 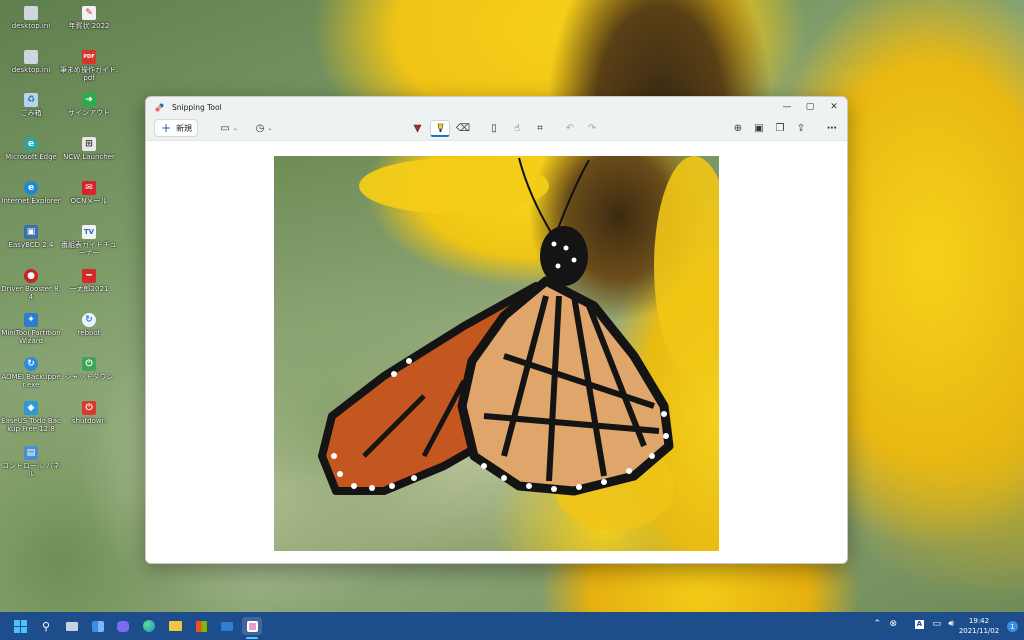 What do you see at coordinates (89, 364) in the screenshot?
I see `shutdown-shortcut-icon: ⏻` at bounding box center [89, 364].